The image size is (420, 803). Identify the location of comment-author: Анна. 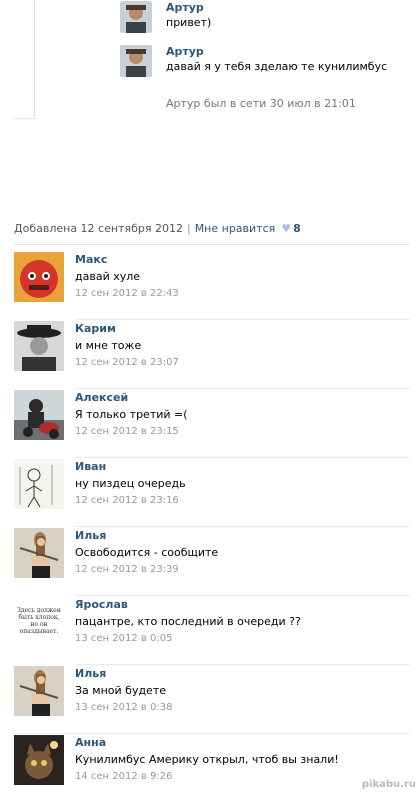
(90, 742).